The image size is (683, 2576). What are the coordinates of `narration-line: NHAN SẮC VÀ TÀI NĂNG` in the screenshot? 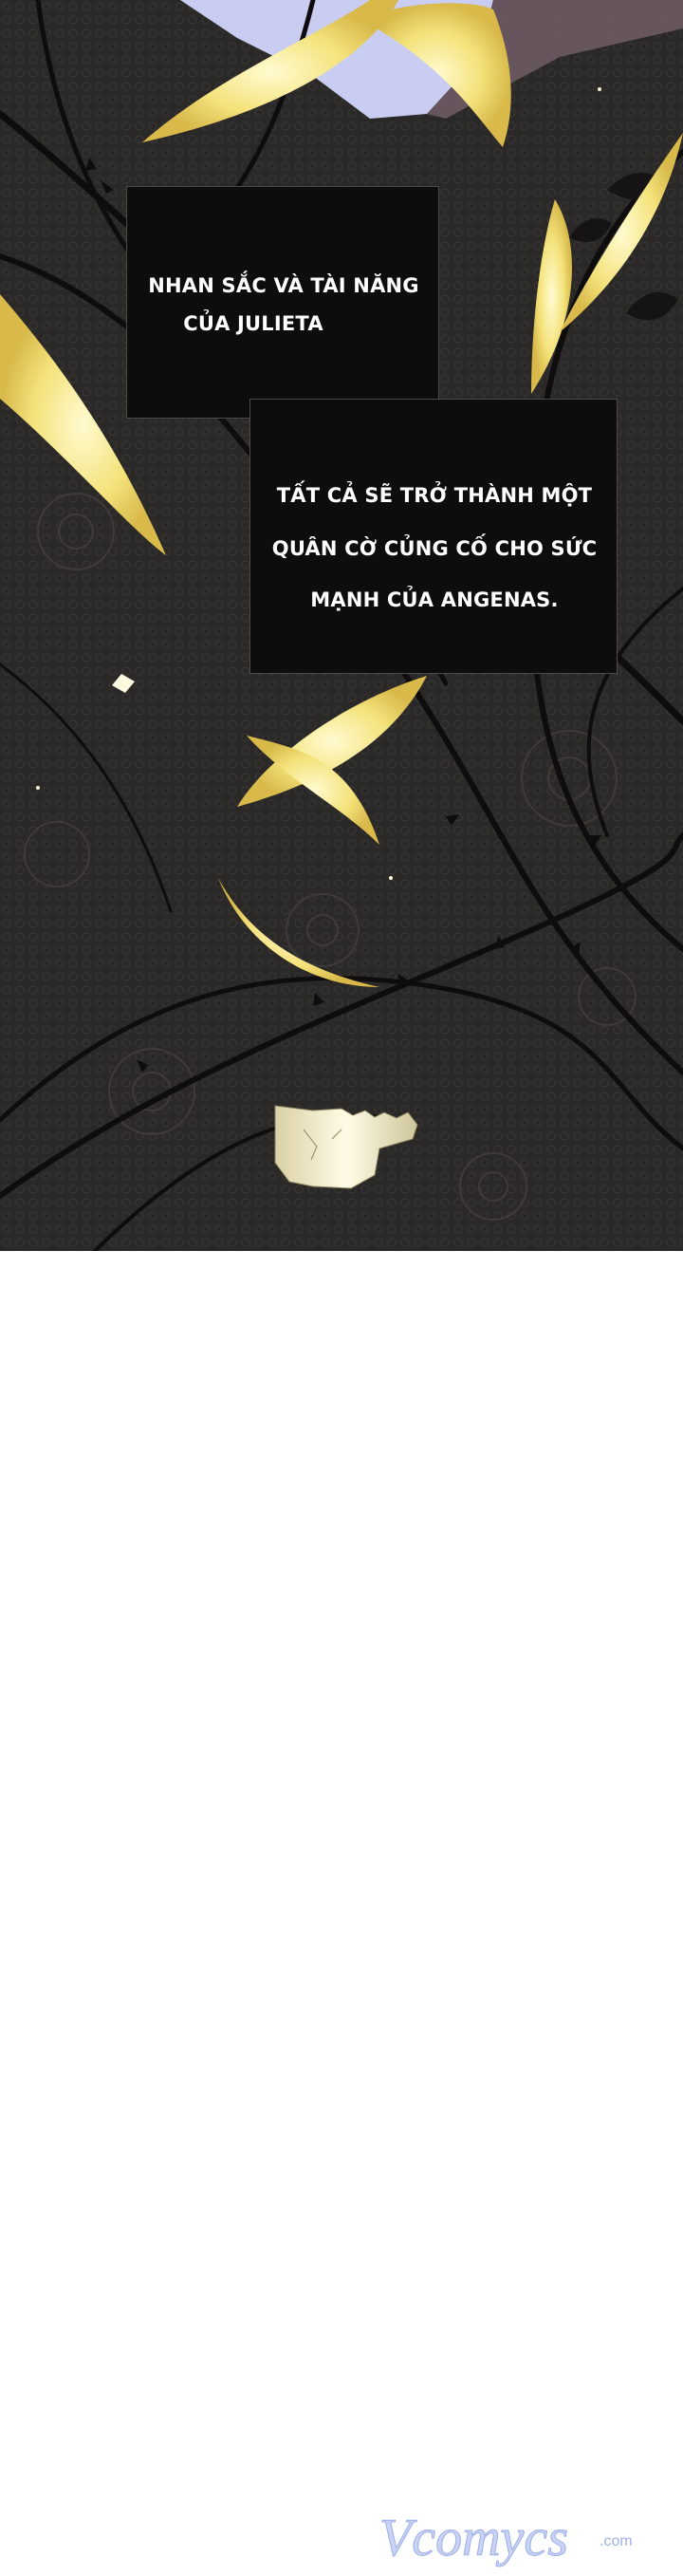 It's located at (283, 286).